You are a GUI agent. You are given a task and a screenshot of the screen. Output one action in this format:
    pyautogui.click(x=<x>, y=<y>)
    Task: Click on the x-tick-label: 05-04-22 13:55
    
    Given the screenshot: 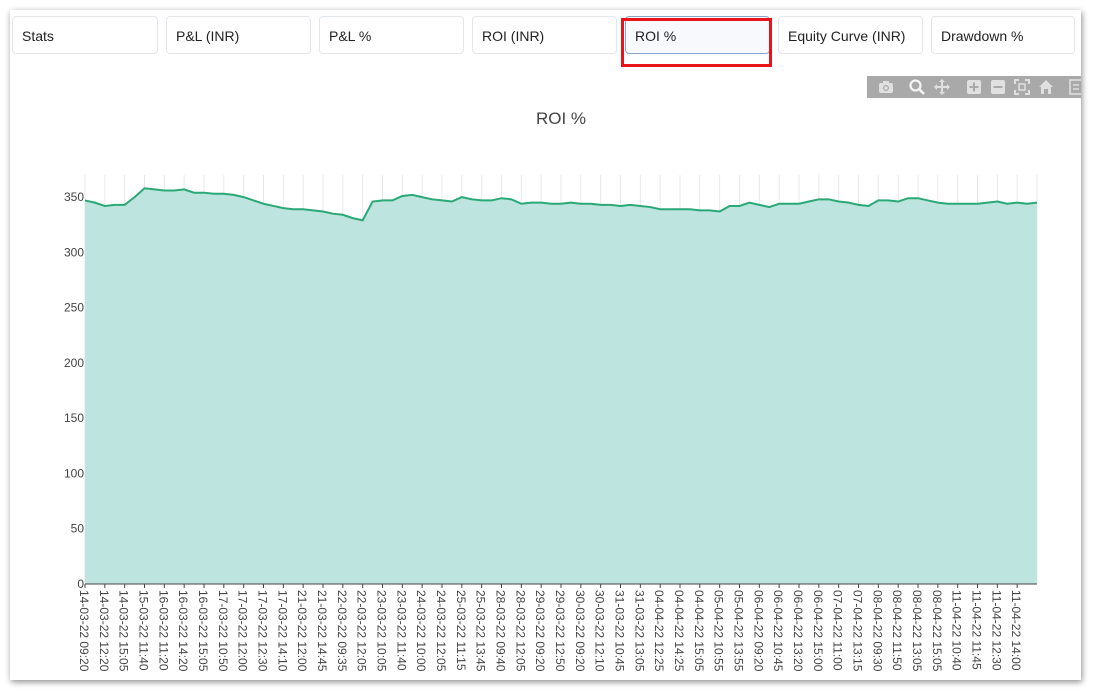 What is the action you would take?
    pyautogui.click(x=739, y=631)
    